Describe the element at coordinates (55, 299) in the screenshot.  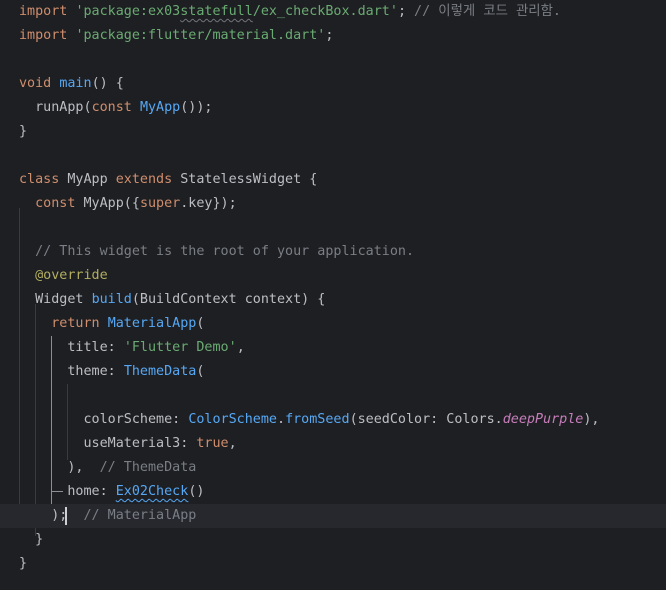
I see `code-token: Widget` at that location.